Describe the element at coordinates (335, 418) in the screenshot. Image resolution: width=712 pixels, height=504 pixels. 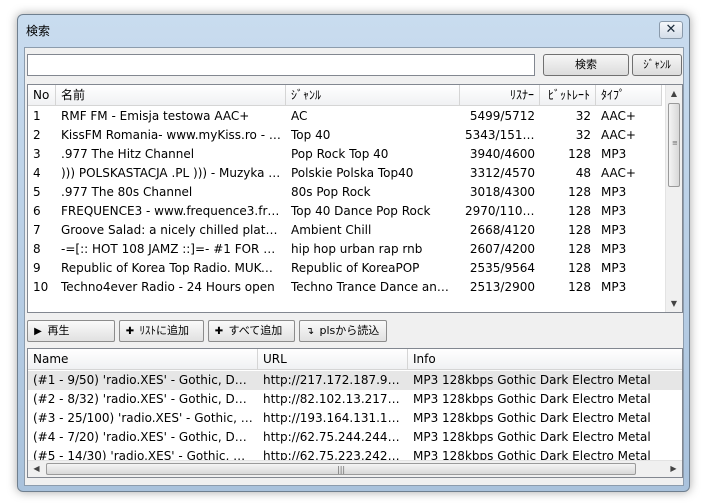
I see `cell-url: http://193.164.131.130:8000` at that location.